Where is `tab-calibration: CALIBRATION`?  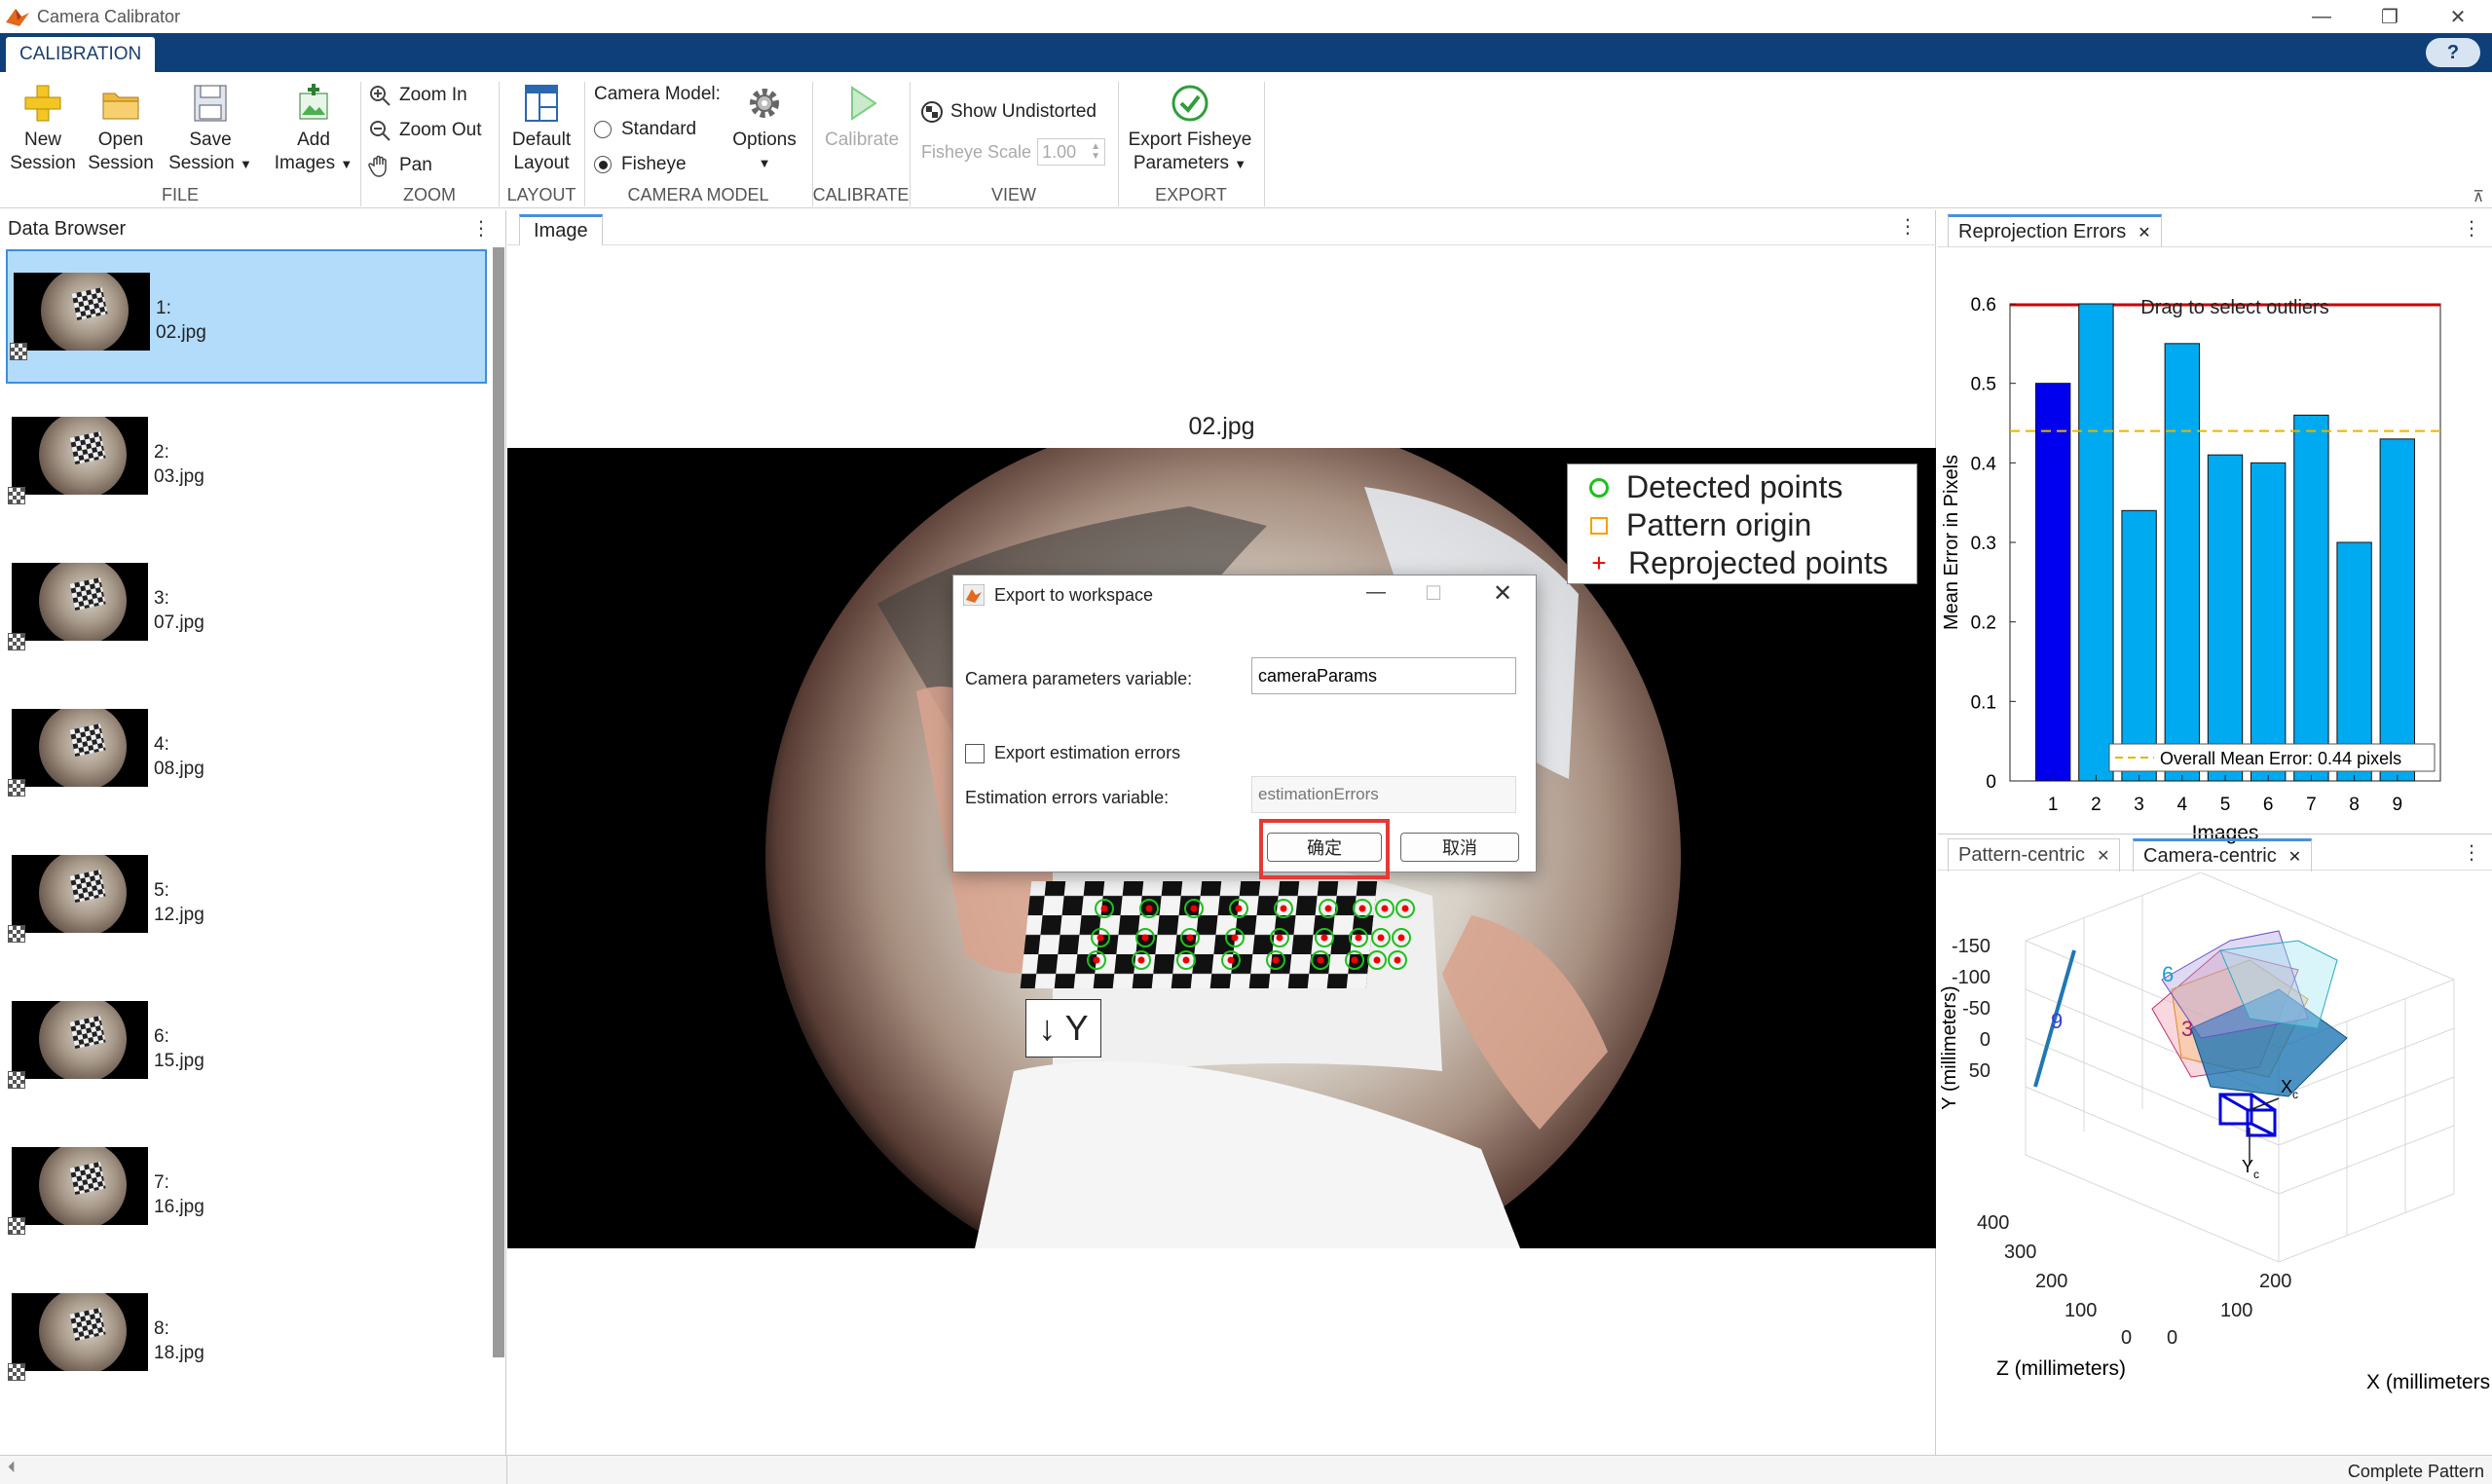 tab-calibration: CALIBRATION is located at coordinates (81, 54).